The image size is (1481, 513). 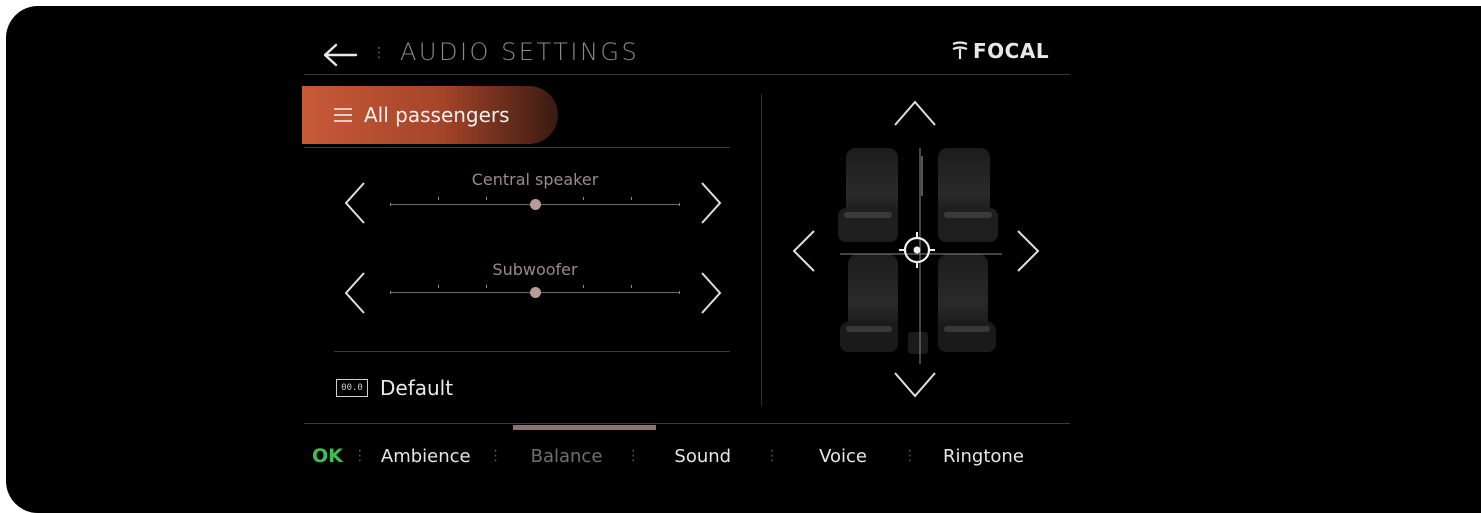 What do you see at coordinates (711, 203) in the screenshot?
I see `central-speaker-increase-icon` at bounding box center [711, 203].